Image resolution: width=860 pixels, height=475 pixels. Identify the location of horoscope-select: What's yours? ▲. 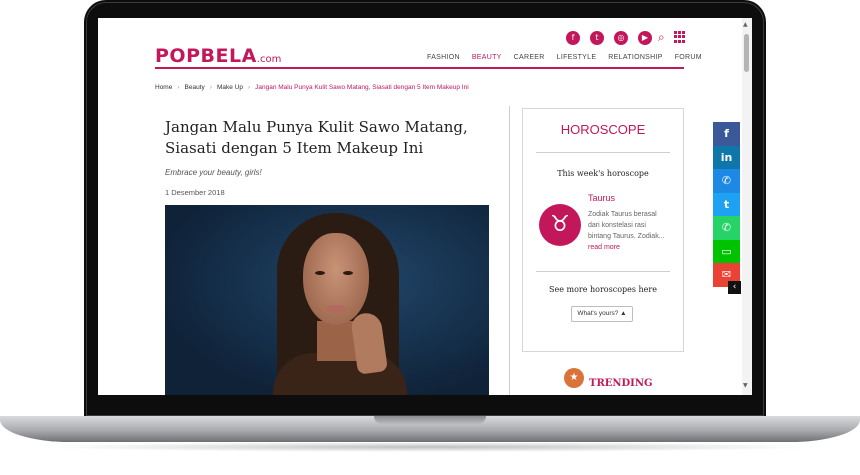
(602, 314).